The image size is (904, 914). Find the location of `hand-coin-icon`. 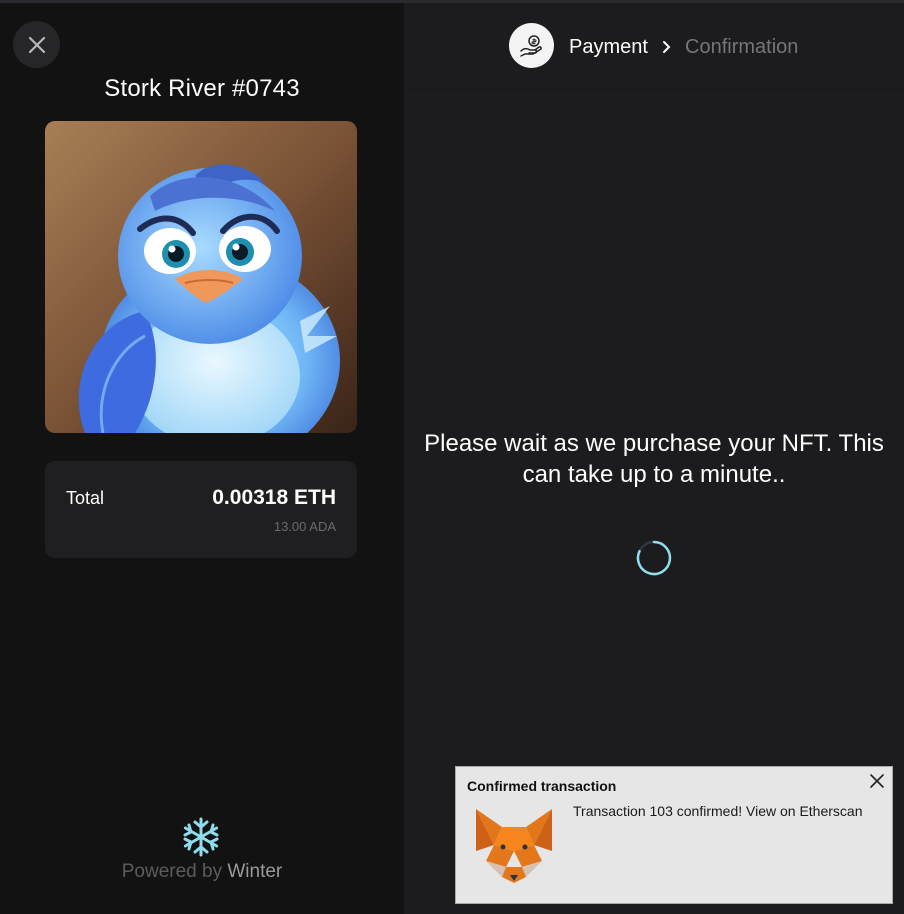

hand-coin-icon is located at coordinates (530, 45).